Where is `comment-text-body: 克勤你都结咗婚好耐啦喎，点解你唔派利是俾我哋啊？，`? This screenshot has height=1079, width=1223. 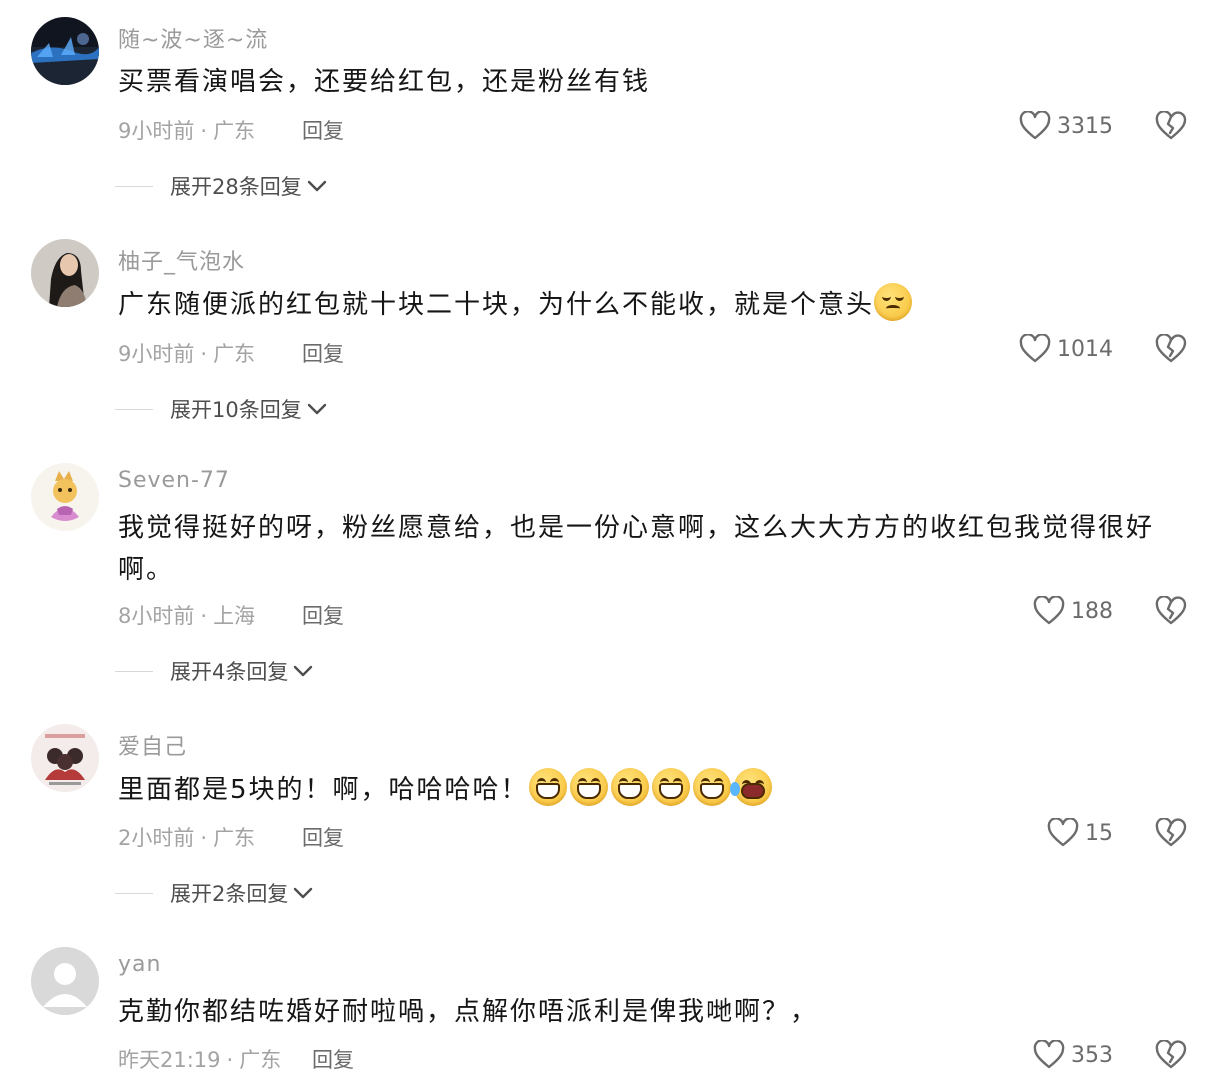
comment-text-body: 克勤你都结咗婚好耐啦喎，点解你唔派利是俾我哋啊？， is located at coordinates (468, 1012).